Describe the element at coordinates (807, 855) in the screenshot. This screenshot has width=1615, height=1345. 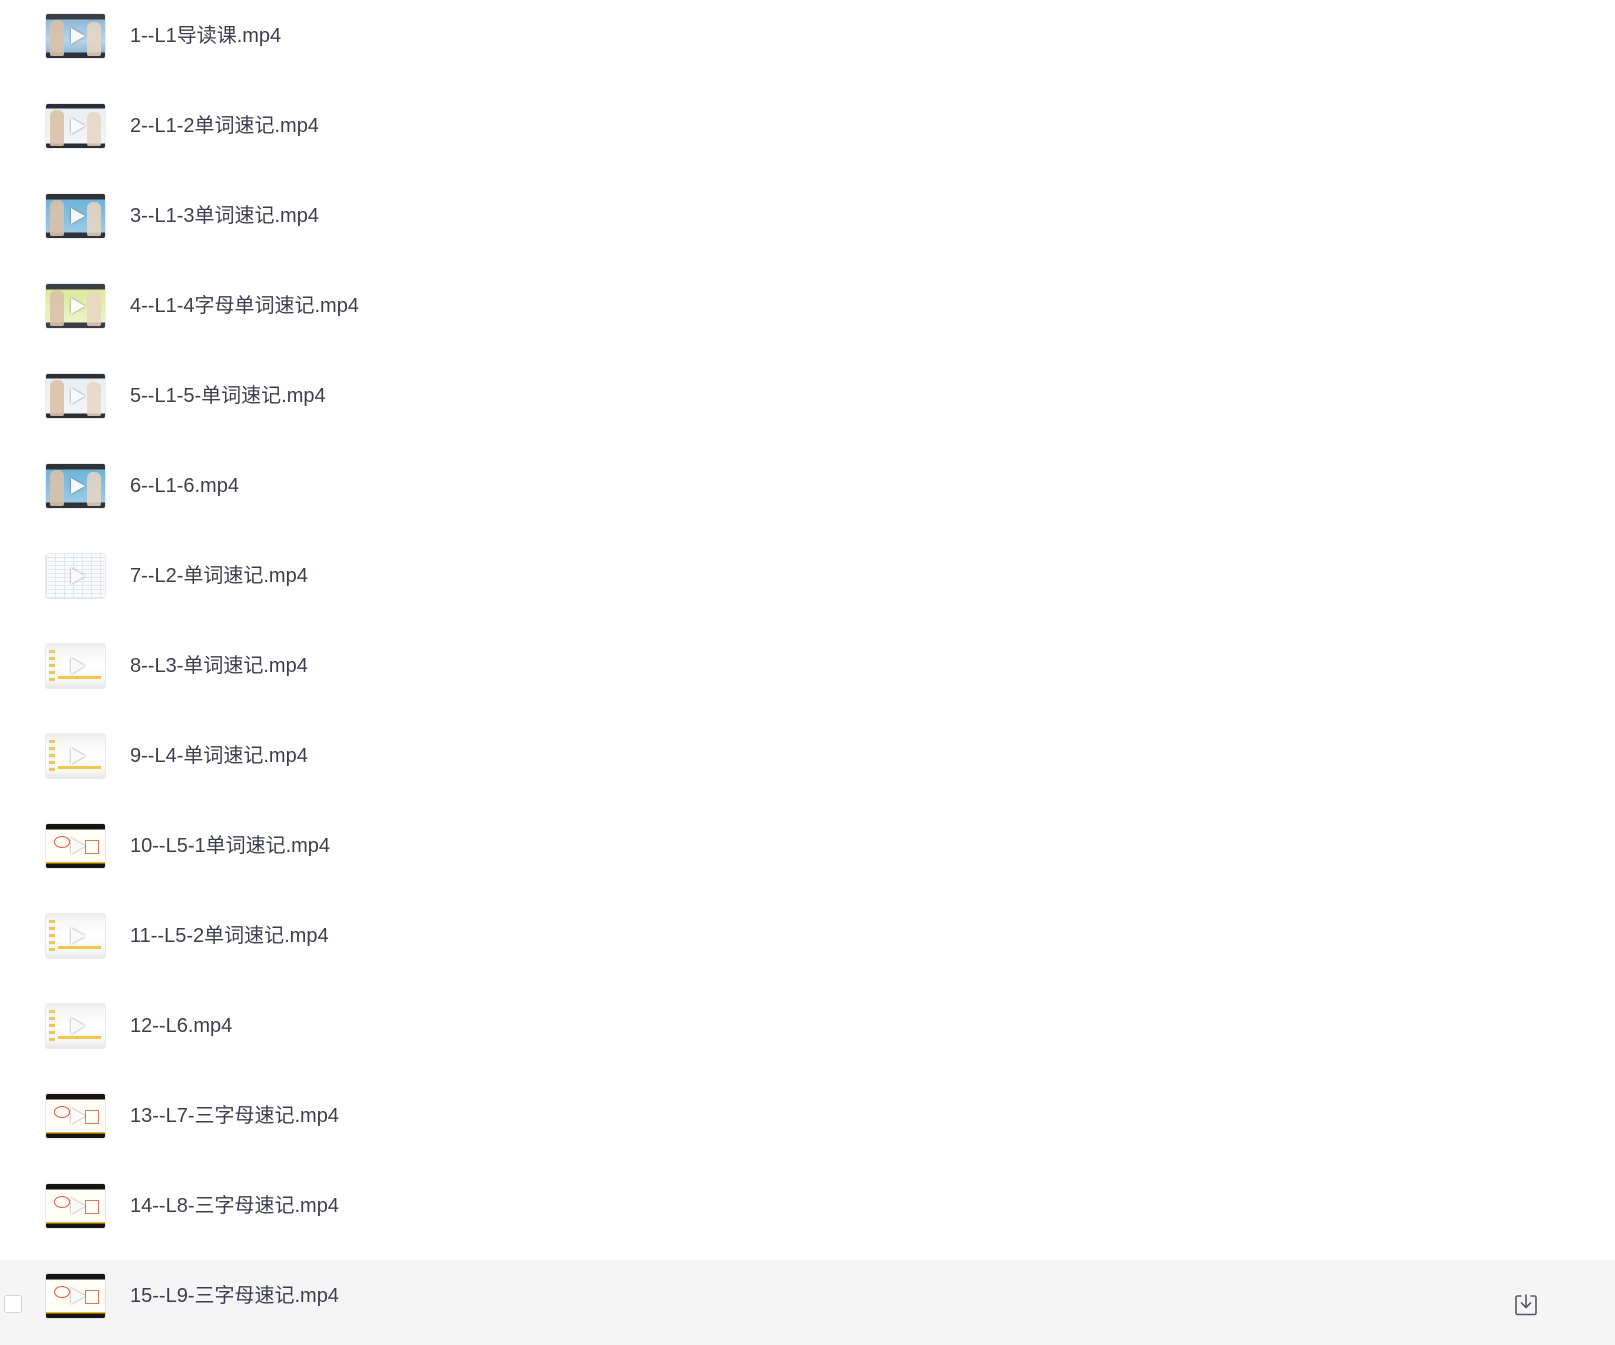
I see `file-row-10: 10--L5-1单词速记.mp4` at that location.